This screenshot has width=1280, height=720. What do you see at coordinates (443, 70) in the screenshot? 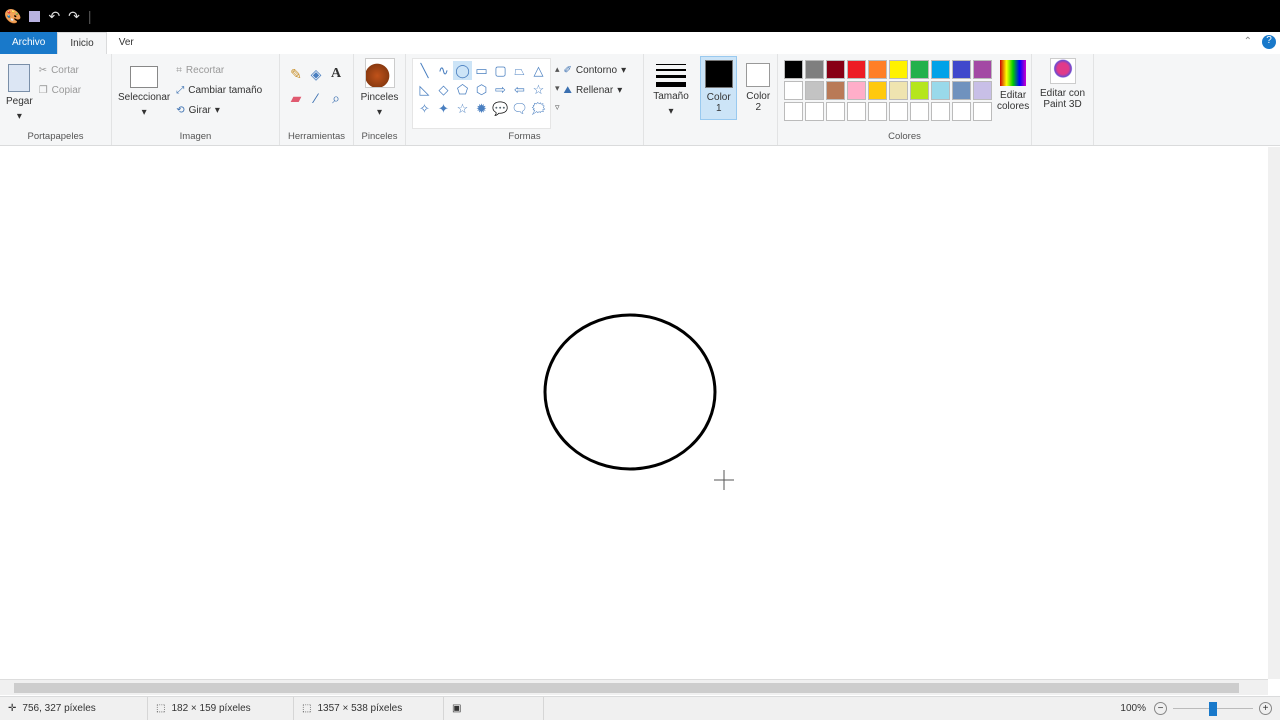
I see `shape-option: ∿` at bounding box center [443, 70].